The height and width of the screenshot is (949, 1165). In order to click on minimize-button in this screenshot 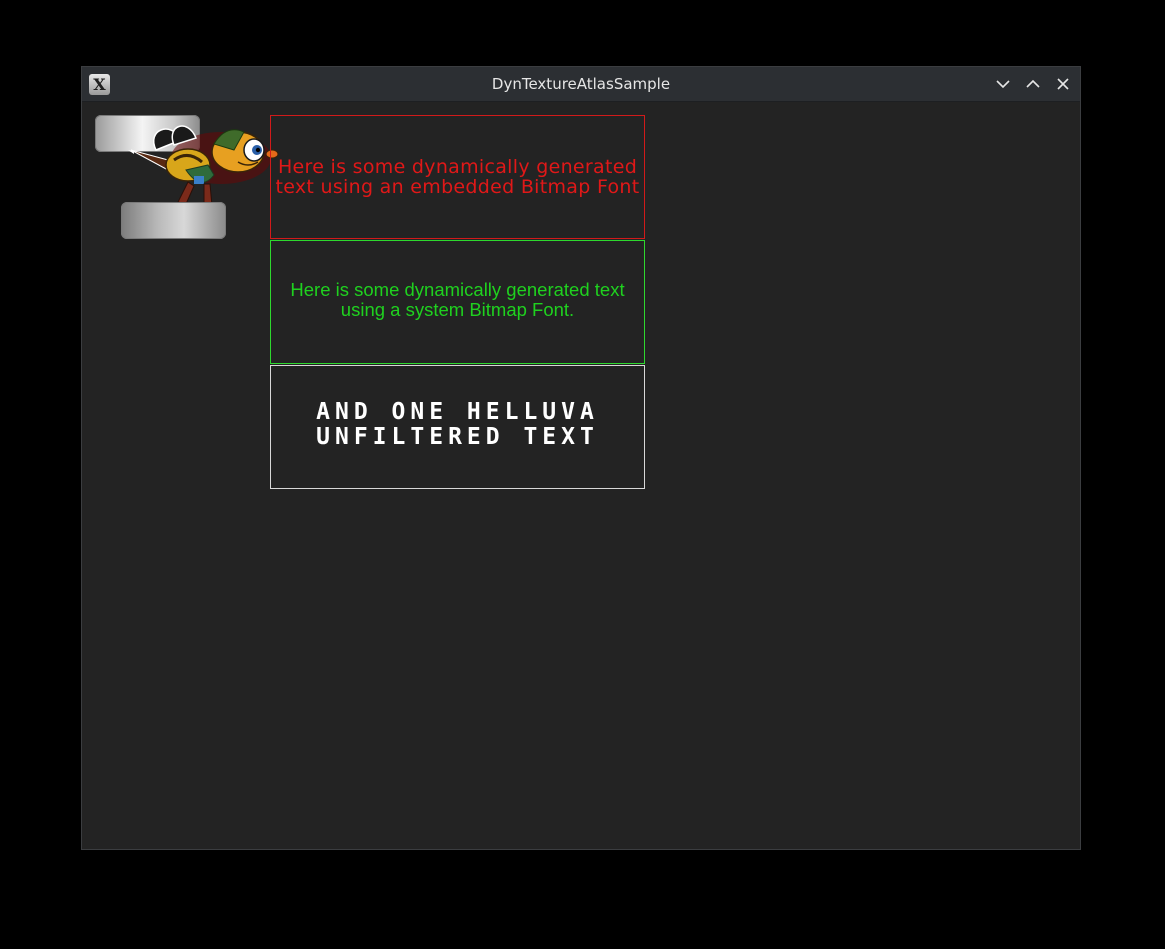, I will do `click(1003, 84)`.